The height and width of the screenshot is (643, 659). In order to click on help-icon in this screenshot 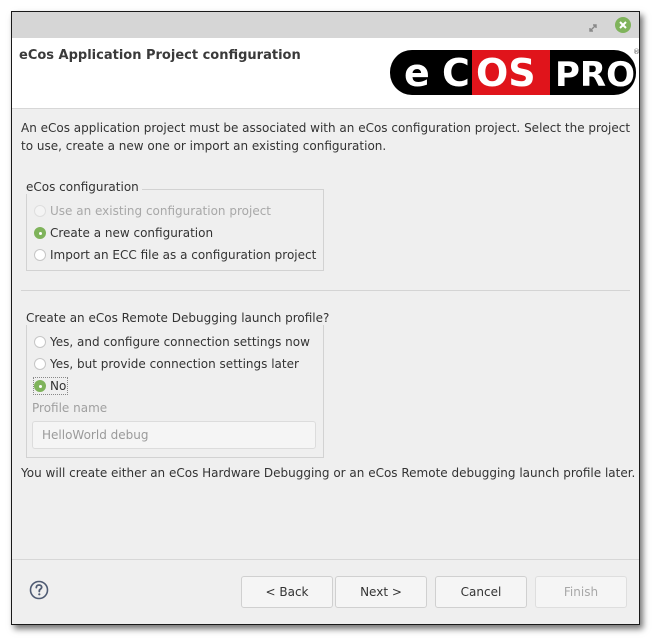, I will do `click(39, 590)`.